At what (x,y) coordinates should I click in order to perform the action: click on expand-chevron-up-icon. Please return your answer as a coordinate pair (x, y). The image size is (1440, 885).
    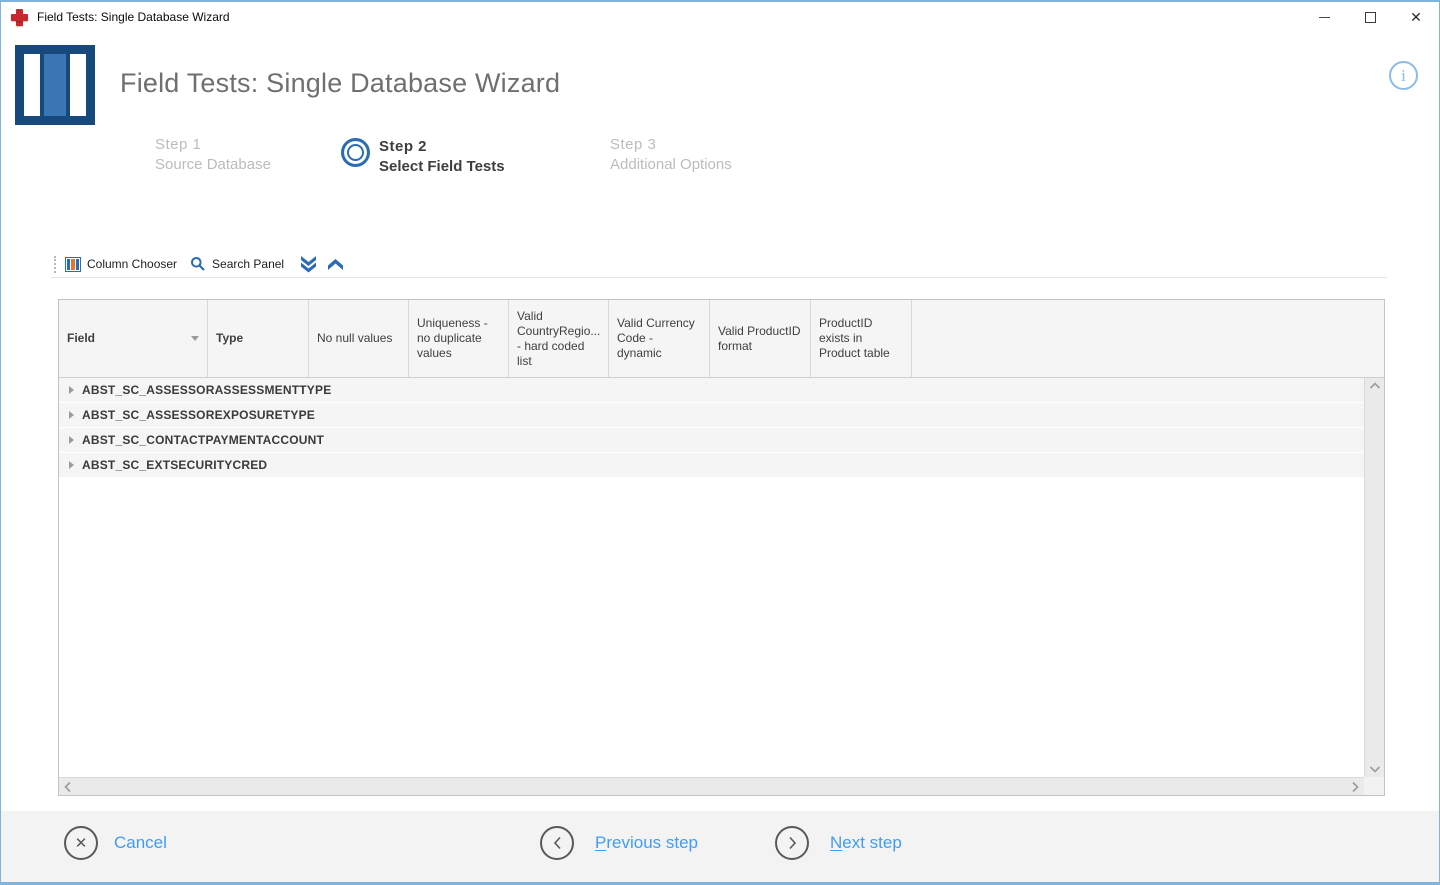
    Looking at the image, I should click on (335, 264).